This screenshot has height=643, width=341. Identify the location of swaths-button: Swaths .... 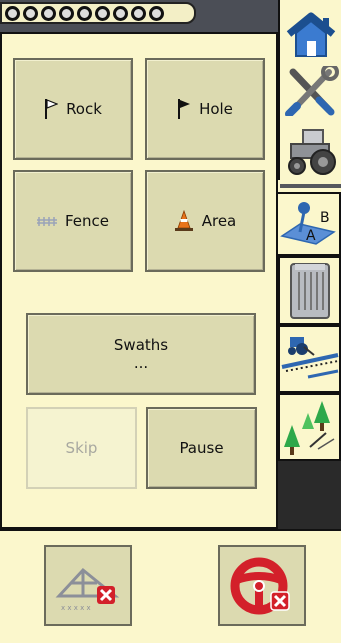
(141, 354).